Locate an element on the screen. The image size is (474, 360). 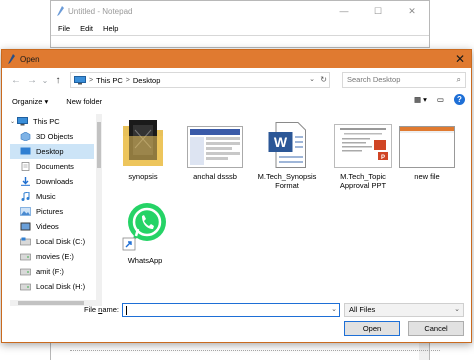
menu-help: Help is located at coordinates (110, 28).